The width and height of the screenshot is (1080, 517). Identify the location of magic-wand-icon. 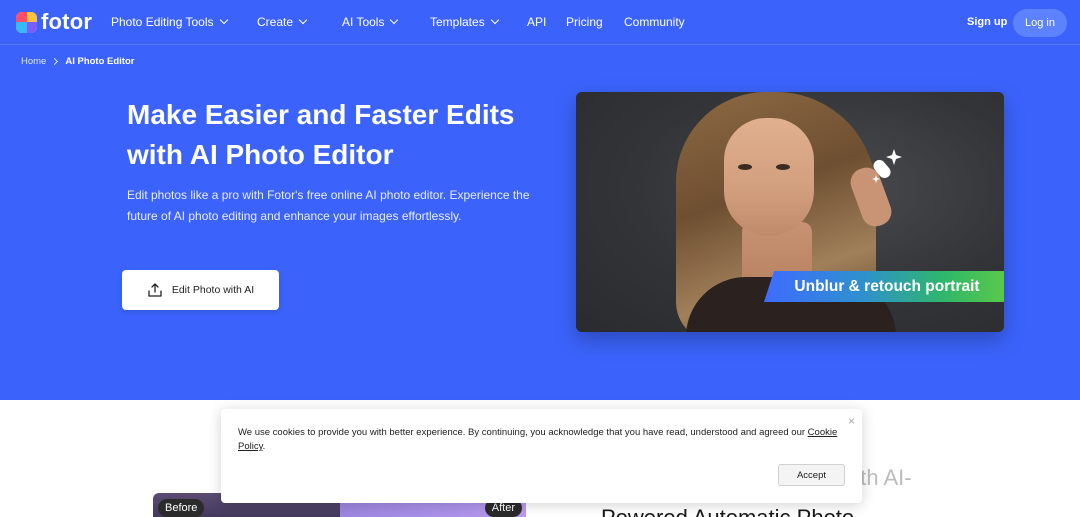
(887, 166).